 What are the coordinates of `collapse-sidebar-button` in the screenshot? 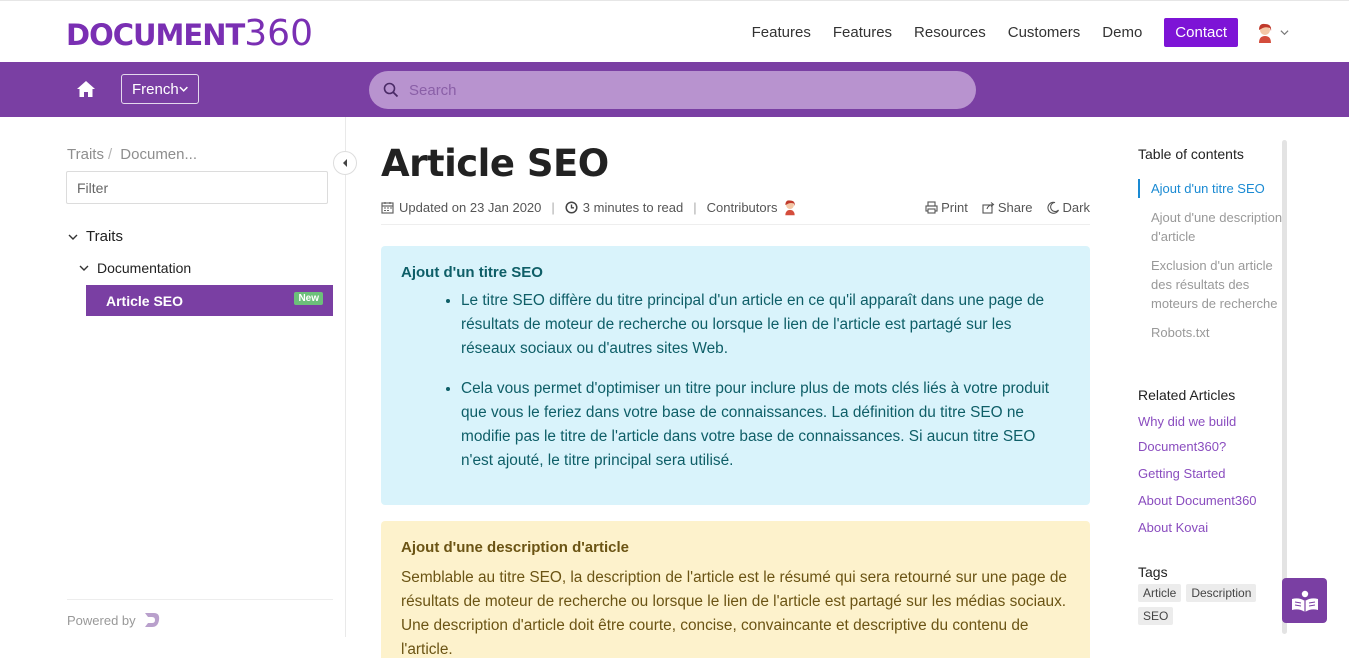 It's located at (345, 163).